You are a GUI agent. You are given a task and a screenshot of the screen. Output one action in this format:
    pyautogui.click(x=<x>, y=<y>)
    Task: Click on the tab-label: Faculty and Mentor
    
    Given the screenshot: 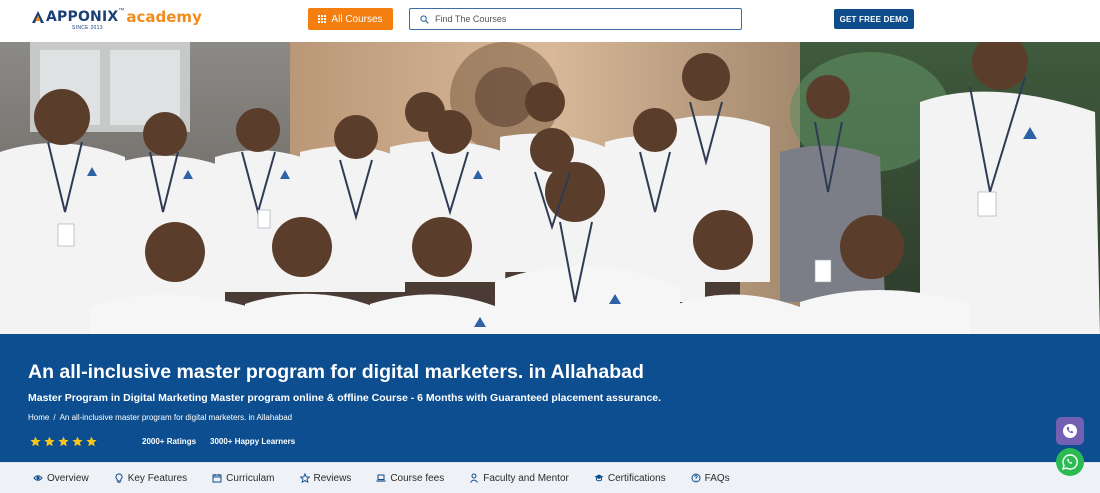 What is the action you would take?
    pyautogui.click(x=526, y=478)
    